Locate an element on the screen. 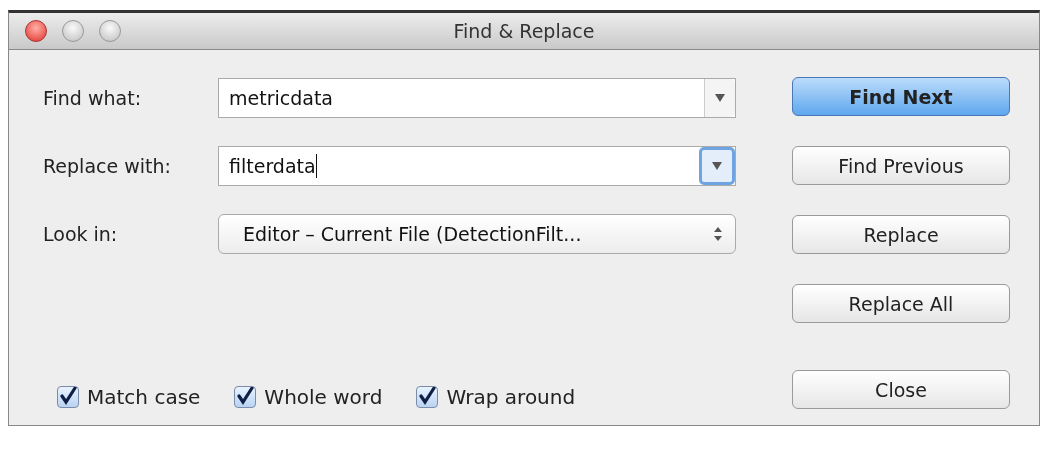 The image size is (1058, 452). stepper-icon is located at coordinates (718, 234).